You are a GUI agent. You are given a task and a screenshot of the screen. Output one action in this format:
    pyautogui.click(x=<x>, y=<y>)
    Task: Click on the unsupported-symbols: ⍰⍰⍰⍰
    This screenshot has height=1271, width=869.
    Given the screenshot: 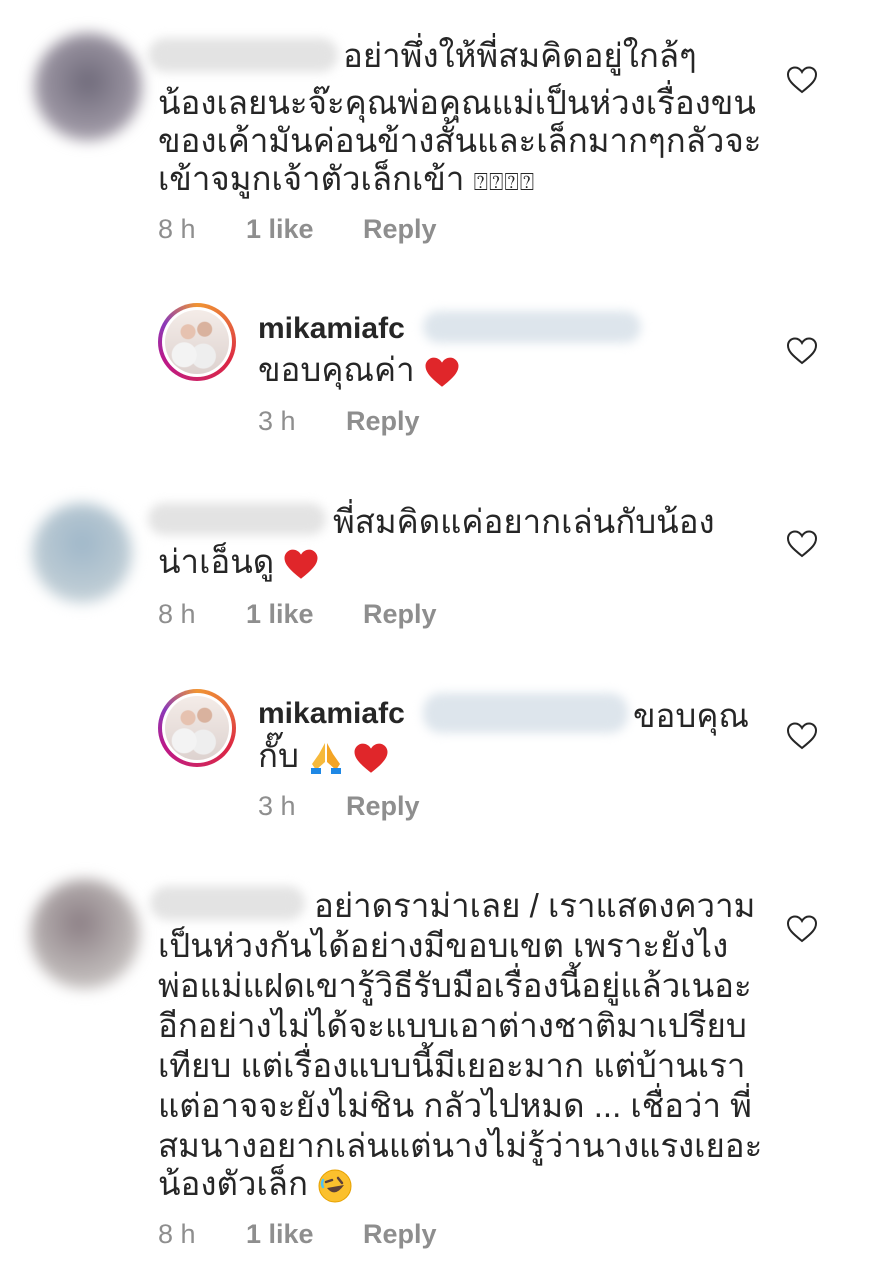 What is the action you would take?
    pyautogui.click(x=504, y=182)
    